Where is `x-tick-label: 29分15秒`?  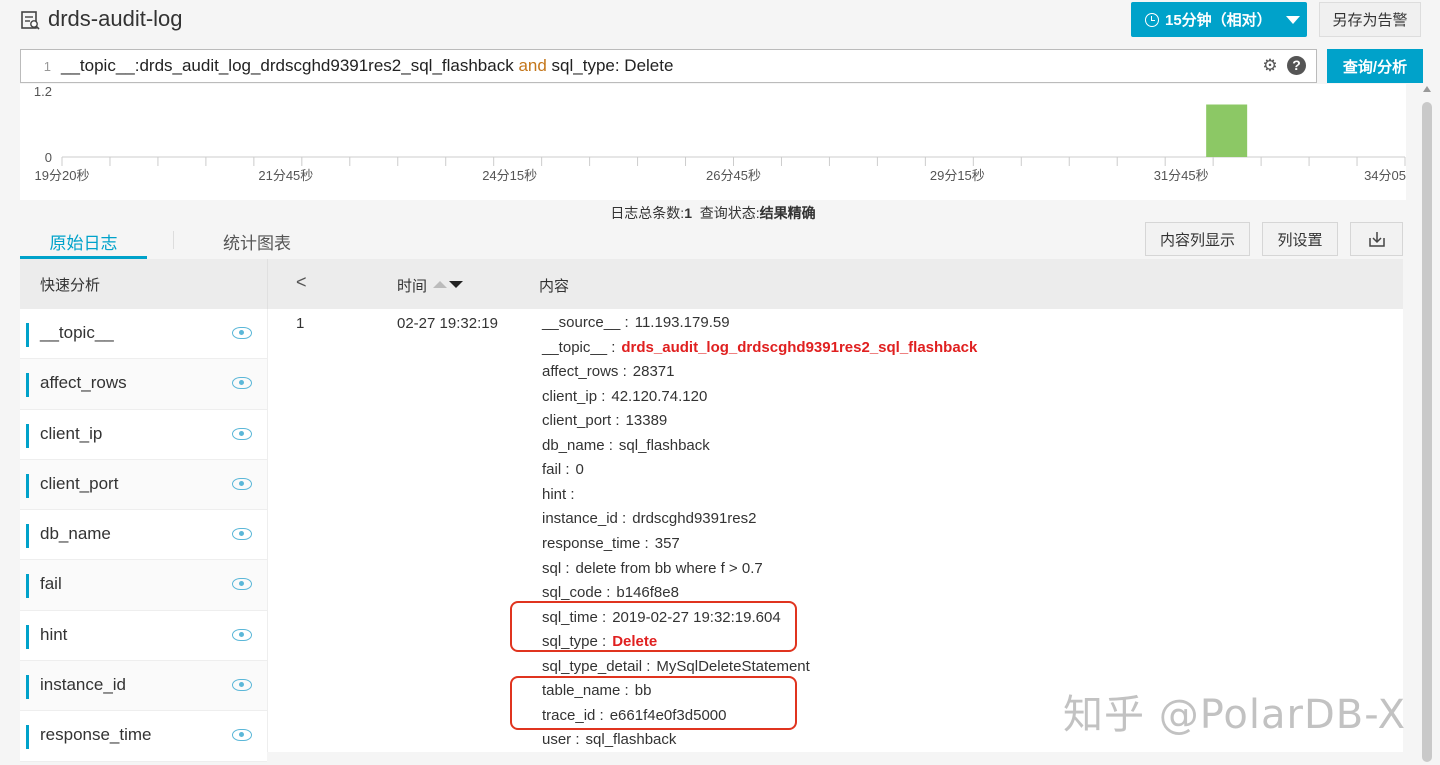 x-tick-label: 29分15秒 is located at coordinates (957, 175).